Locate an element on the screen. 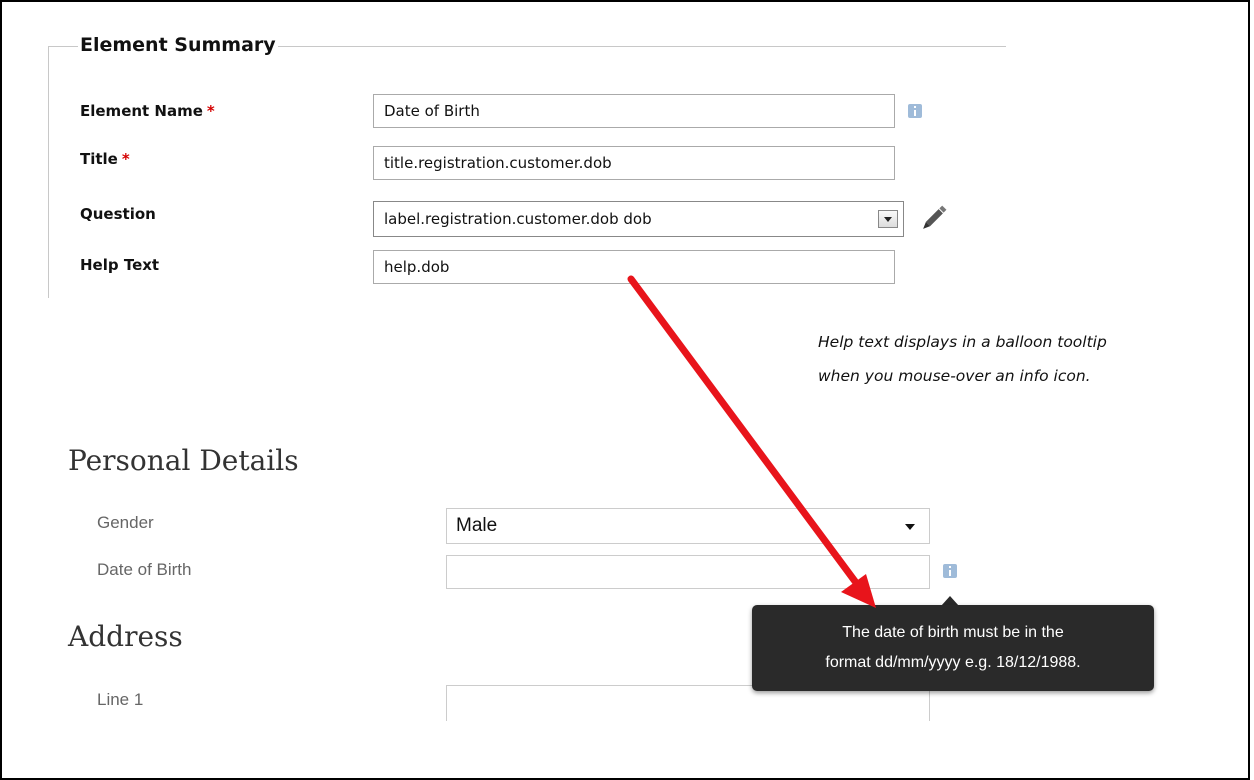  date-of-birth-input is located at coordinates (688, 572).